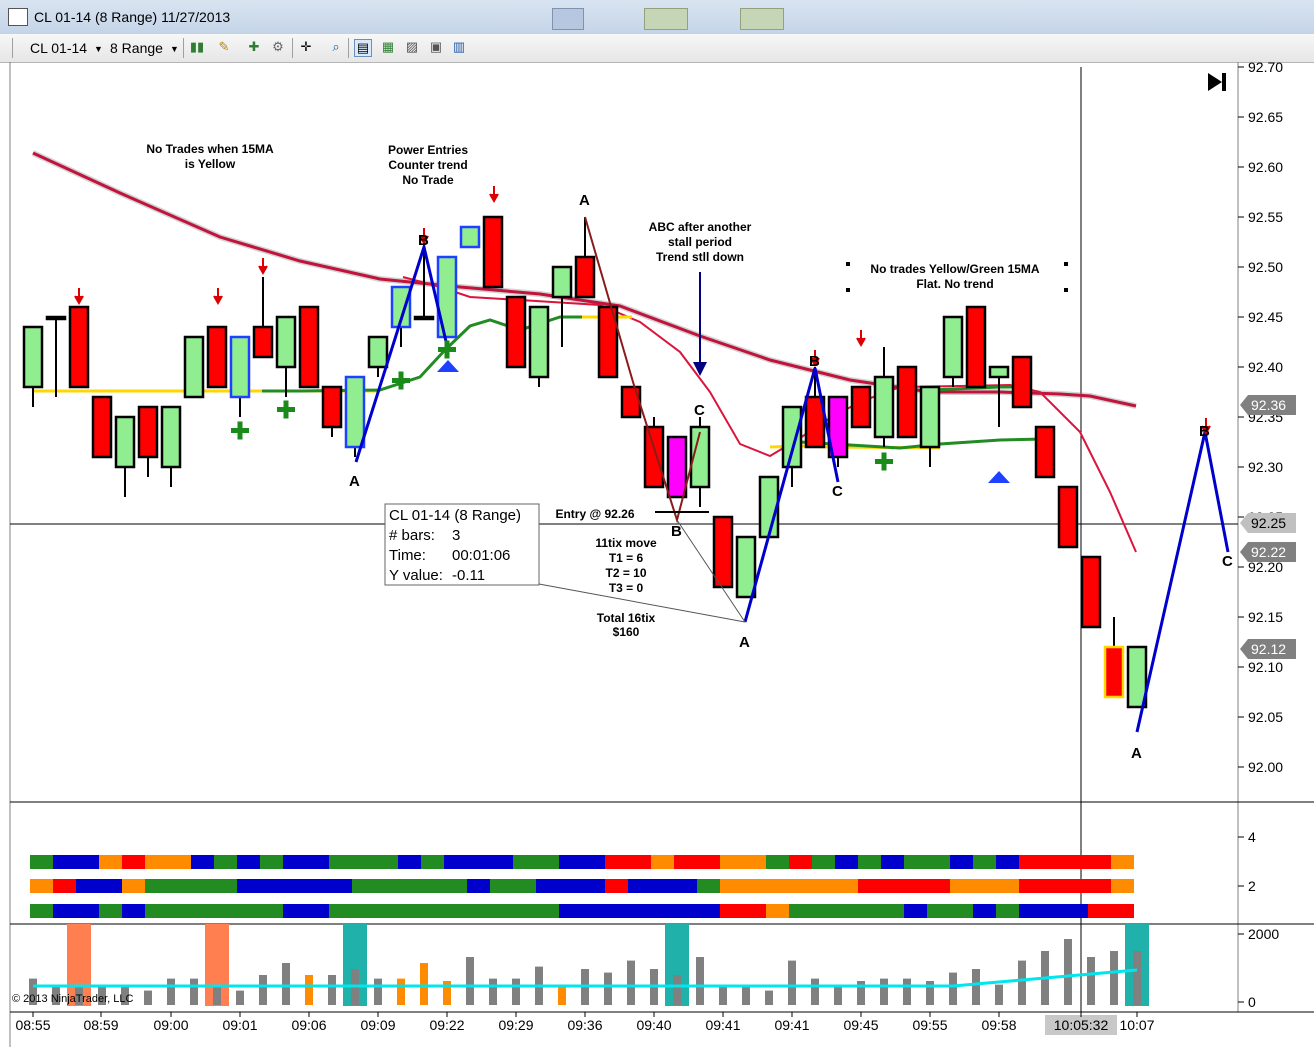 This screenshot has height=1047, width=1314. What do you see at coordinates (224, 47) in the screenshot?
I see `pencil-icon: ✎` at bounding box center [224, 47].